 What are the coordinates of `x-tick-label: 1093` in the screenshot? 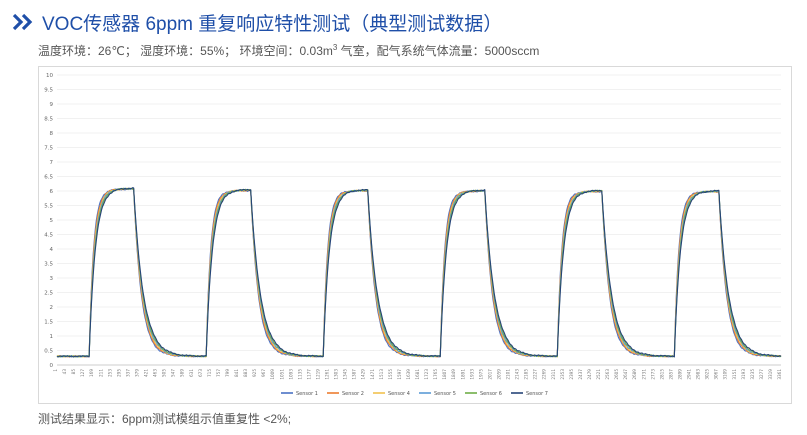 It's located at (290, 374).